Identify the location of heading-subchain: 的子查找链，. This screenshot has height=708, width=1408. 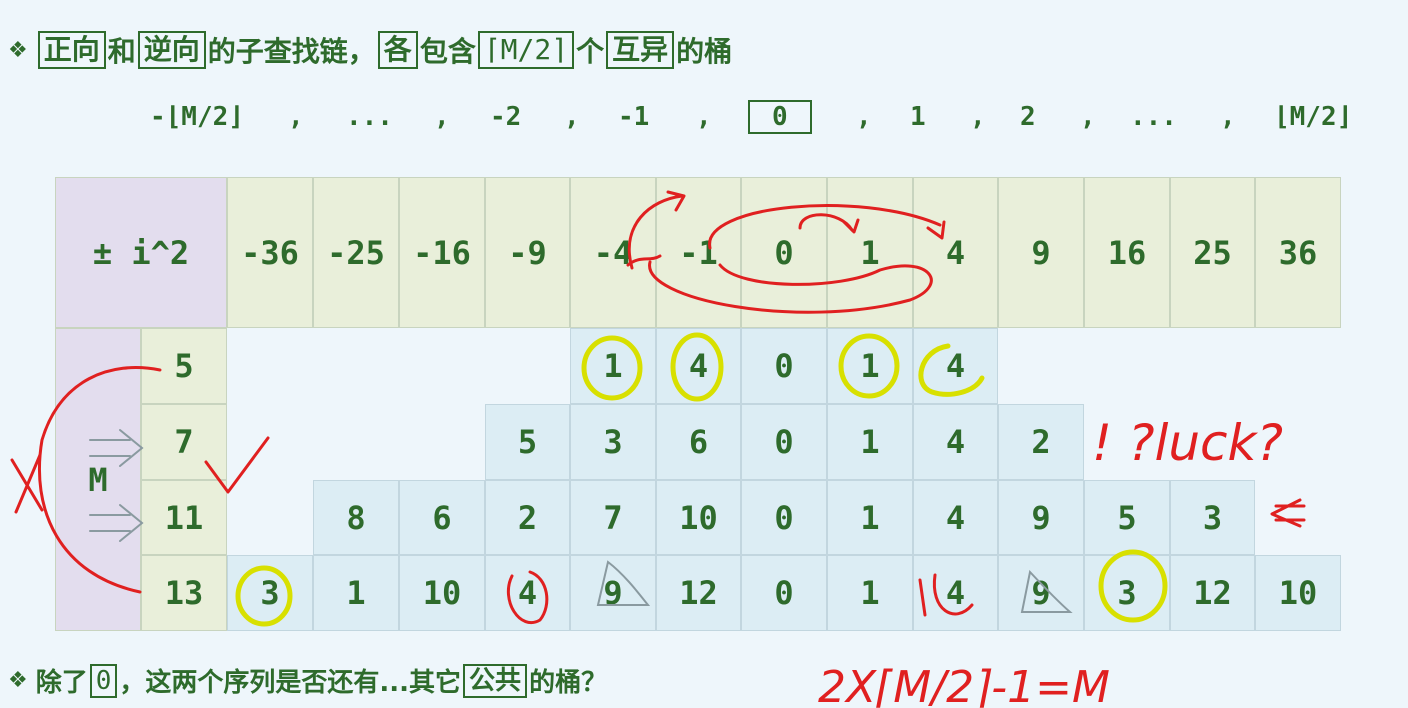
(291, 51).